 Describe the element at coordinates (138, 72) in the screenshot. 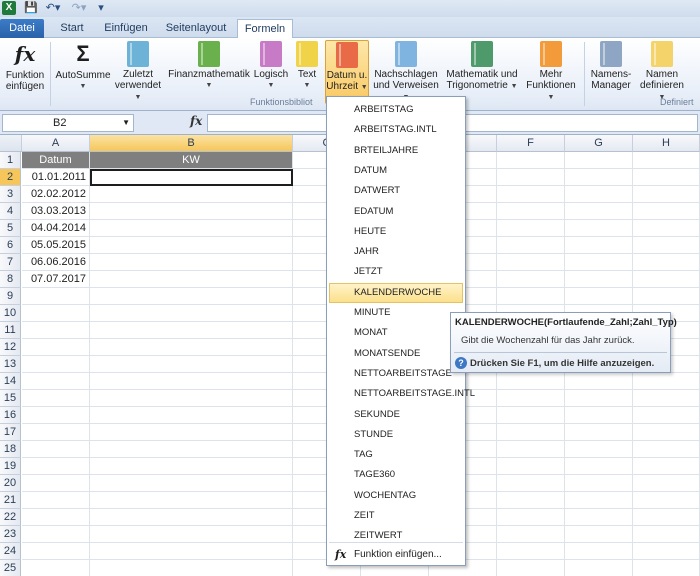

I see `recently-used-button: Zuletzt verwendet ▼` at that location.